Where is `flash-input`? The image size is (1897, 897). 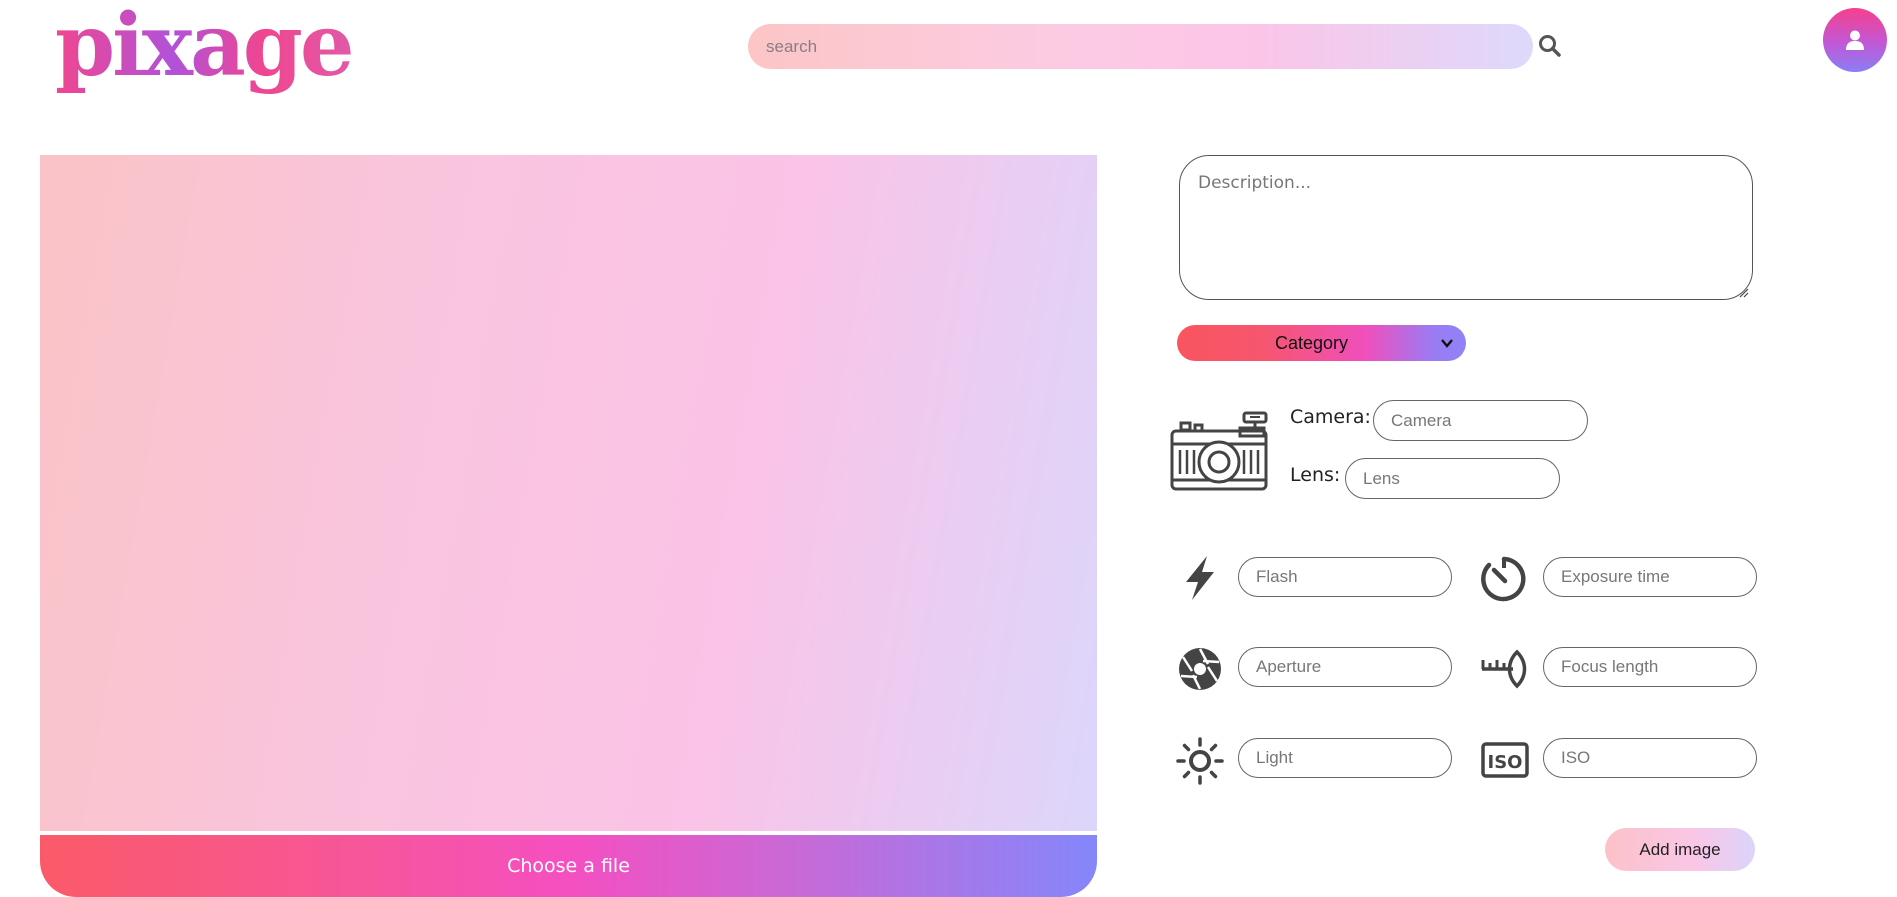
flash-input is located at coordinates (1345, 577).